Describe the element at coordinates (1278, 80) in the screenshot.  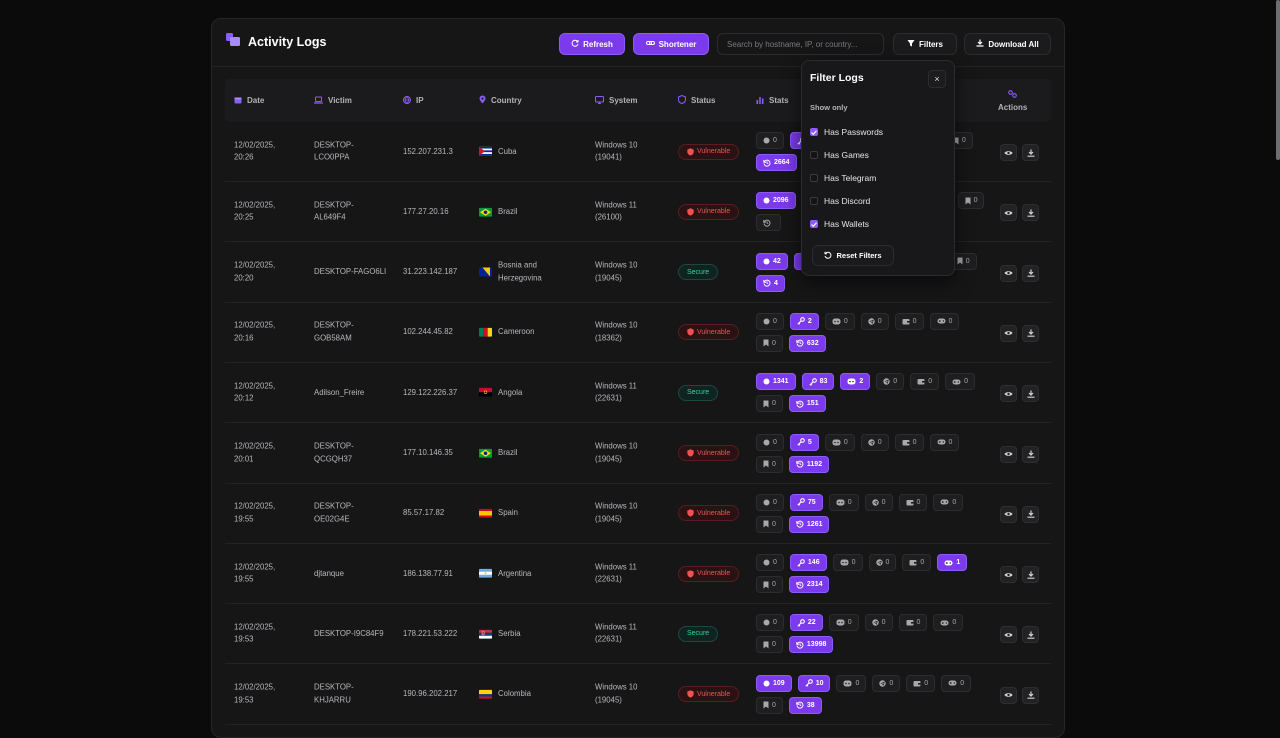
I see `page-scrollbar` at that location.